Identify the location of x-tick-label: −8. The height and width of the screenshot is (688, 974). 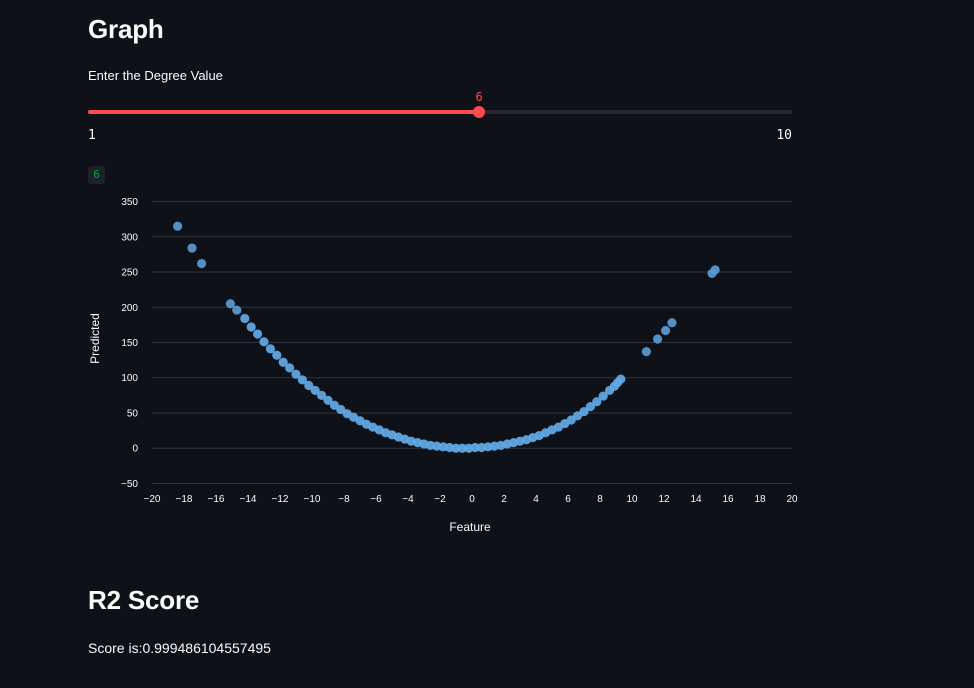
(344, 499).